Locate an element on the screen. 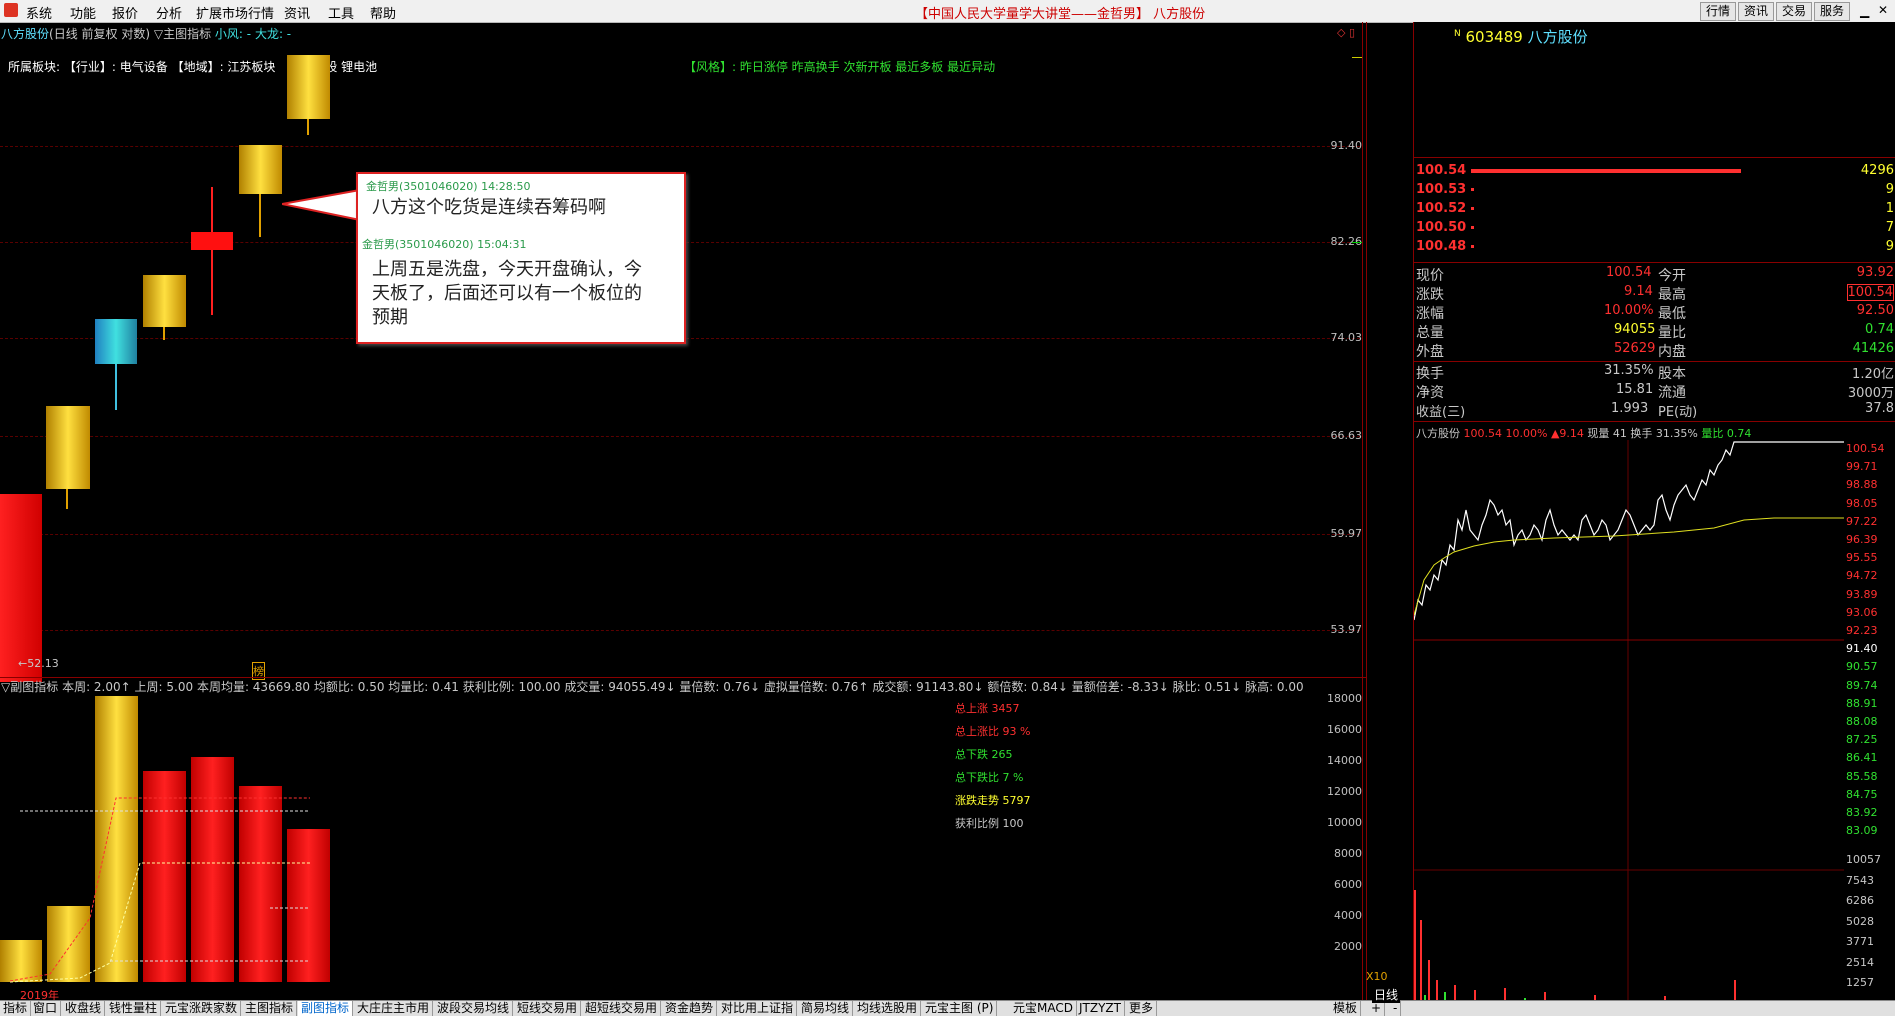 The image size is (1895, 1016). ob-price: 100.53 is located at coordinates (1441, 189).